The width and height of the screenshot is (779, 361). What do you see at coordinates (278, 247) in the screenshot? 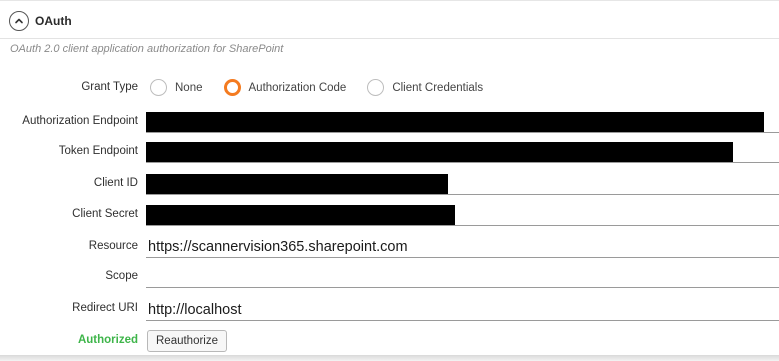
I see `field-value: https://scannervision365.sharepoint.com` at bounding box center [278, 247].